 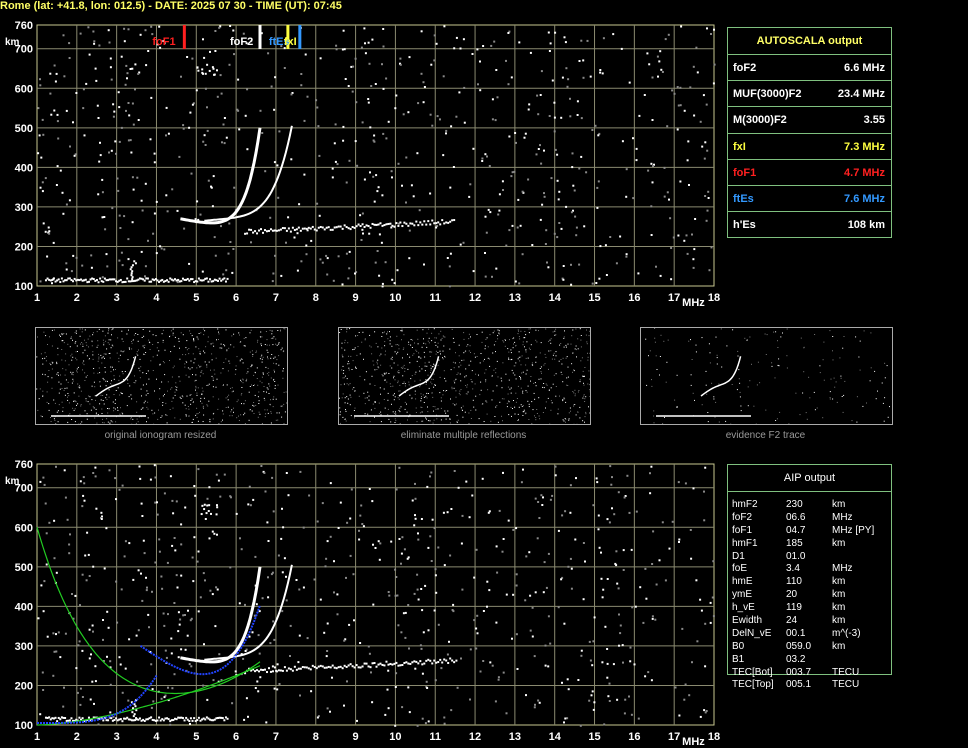 I want to click on x-tick-label: 7, so click(x=276, y=298).